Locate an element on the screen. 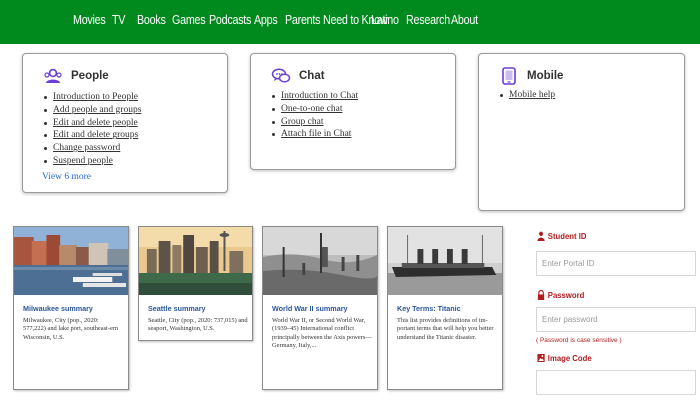  list-item: Group chat is located at coordinates (314, 122).